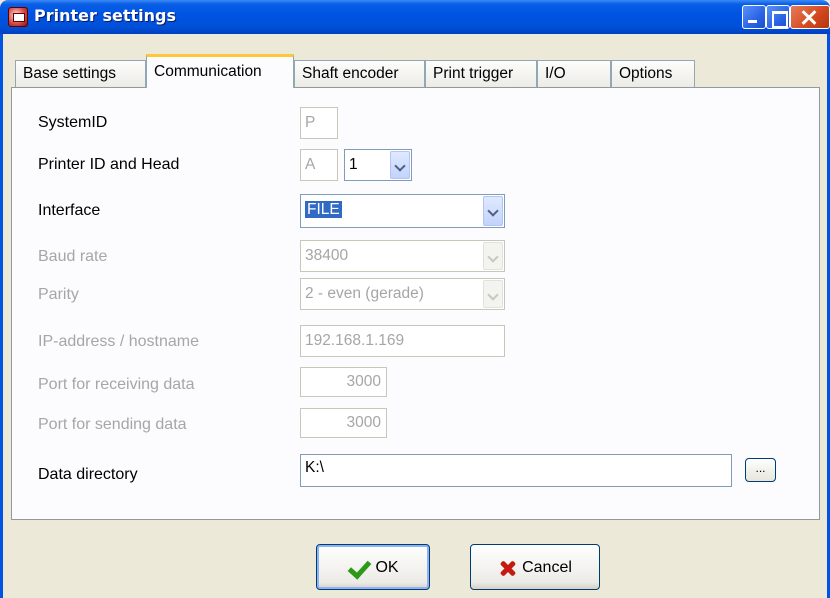 This screenshot has height=598, width=830. What do you see at coordinates (353, 164) in the screenshot?
I see `head-select-value: 1` at bounding box center [353, 164].